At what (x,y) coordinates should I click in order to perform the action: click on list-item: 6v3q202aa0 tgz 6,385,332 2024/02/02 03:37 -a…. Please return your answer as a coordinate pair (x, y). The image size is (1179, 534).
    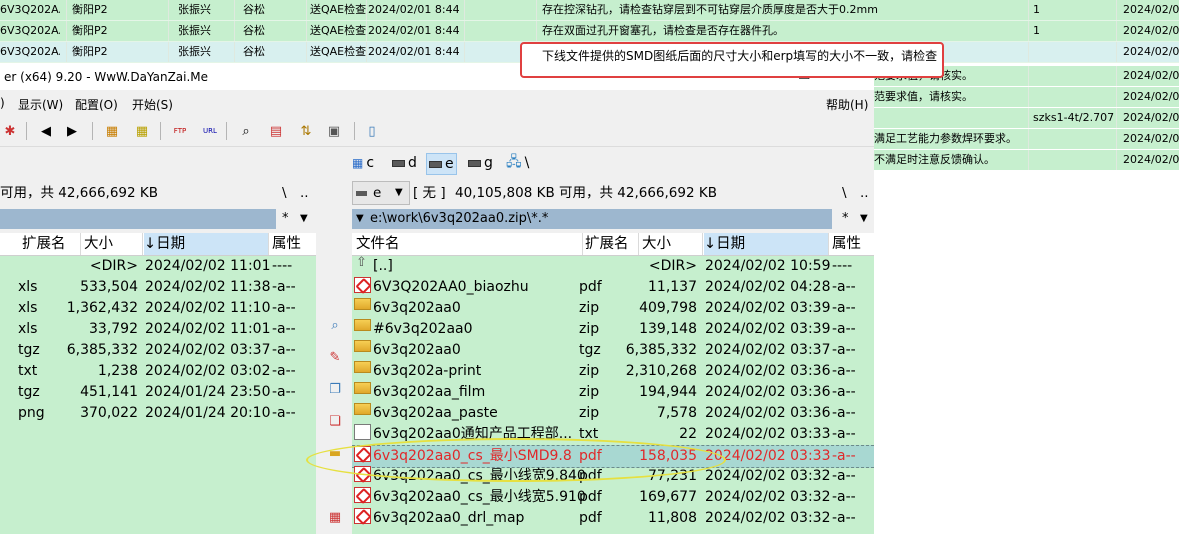
    Looking at the image, I should click on (613, 350).